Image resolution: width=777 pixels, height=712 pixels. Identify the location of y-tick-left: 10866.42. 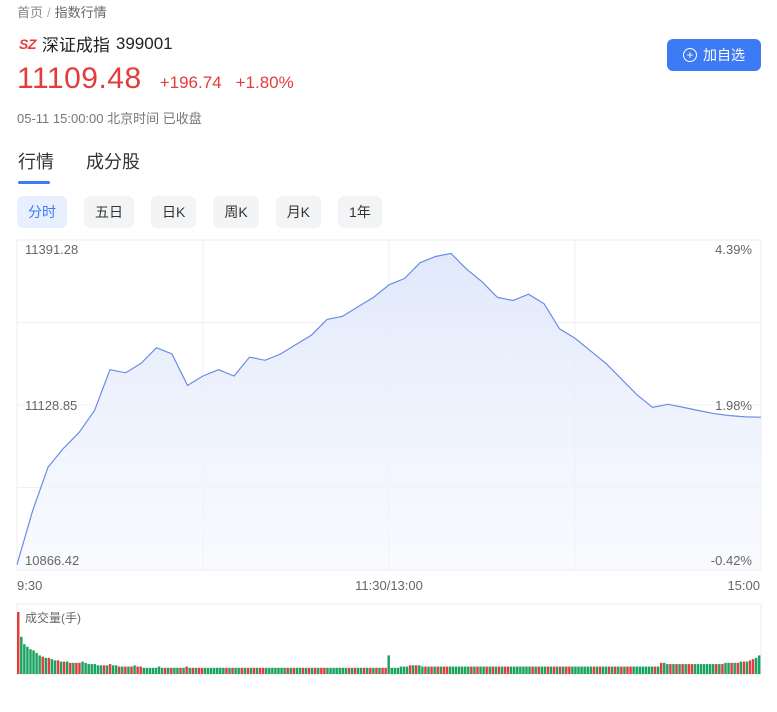
(52, 560).